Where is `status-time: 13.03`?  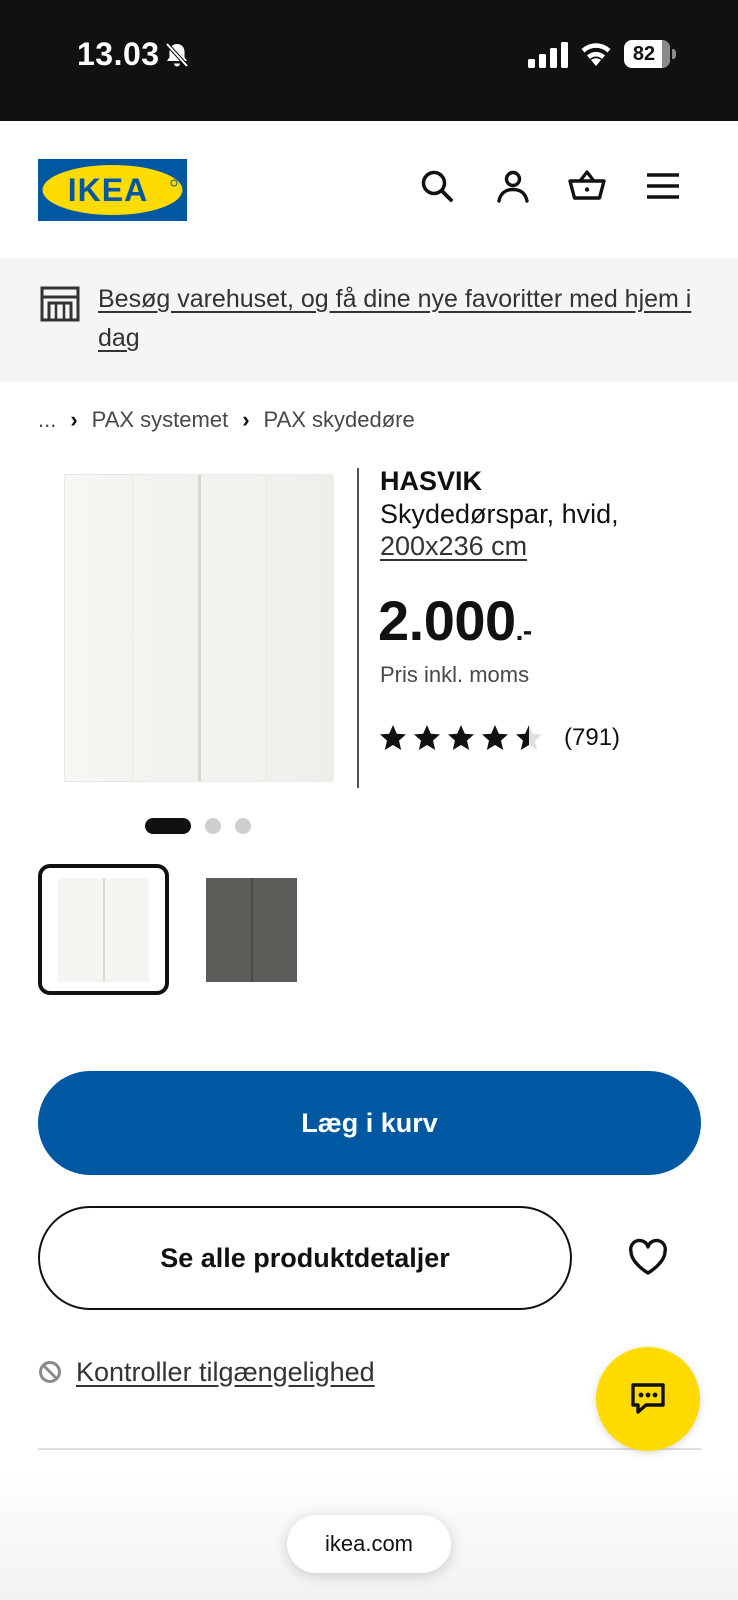 status-time: 13.03 is located at coordinates (118, 54).